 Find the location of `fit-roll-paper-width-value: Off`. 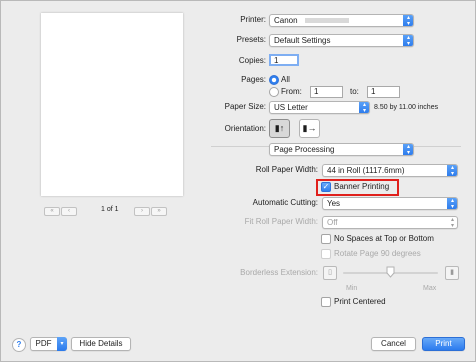

fit-roll-paper-width-value: Off is located at coordinates (332, 222).